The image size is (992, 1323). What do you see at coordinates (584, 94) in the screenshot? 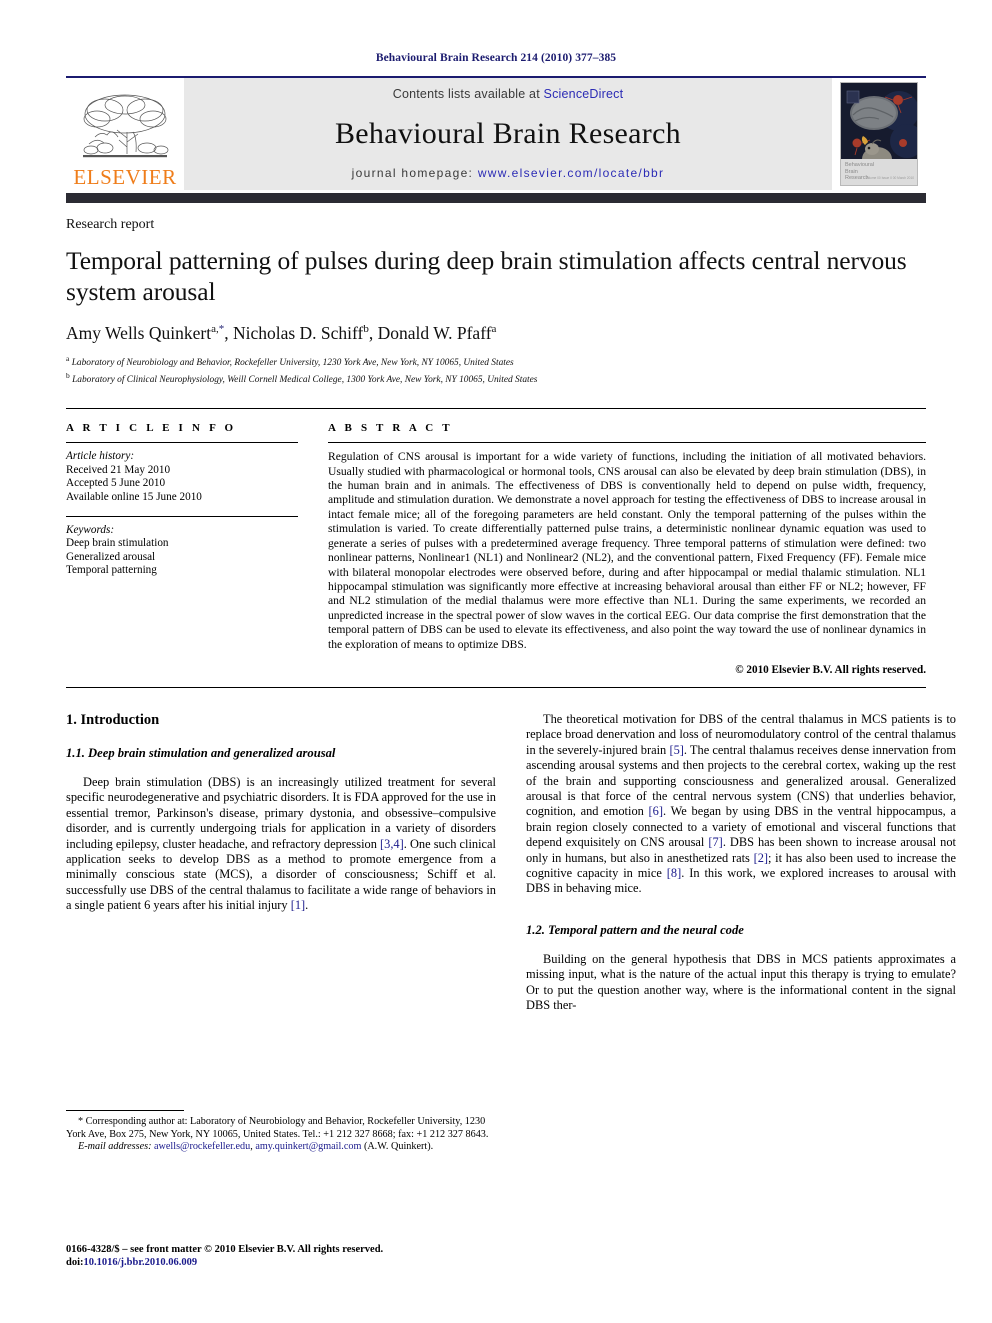
I see `sciencedirect-link: ScienceDirect` at bounding box center [584, 94].